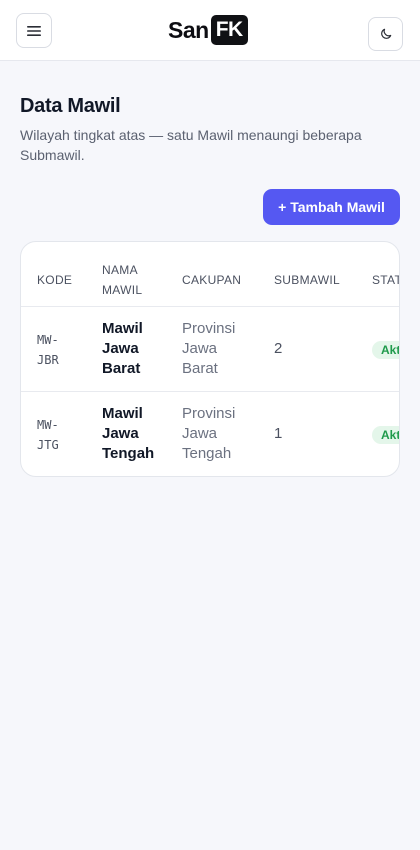 This screenshot has width=420, height=850. What do you see at coordinates (209, 348) in the screenshot?
I see `row-cakupan: Provinsi Jawa Barat` at bounding box center [209, 348].